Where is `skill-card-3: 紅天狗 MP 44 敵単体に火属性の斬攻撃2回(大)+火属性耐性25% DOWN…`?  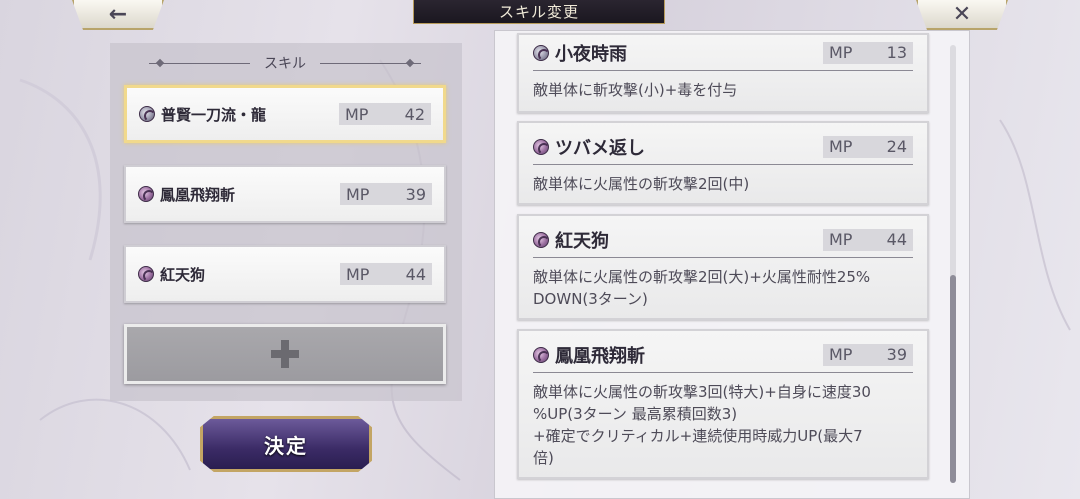 skill-card-3: 紅天狗 MP 44 敵単体に火属性の斬攻撃2回(大)+火属性耐性25% DOWN… is located at coordinates (723, 267).